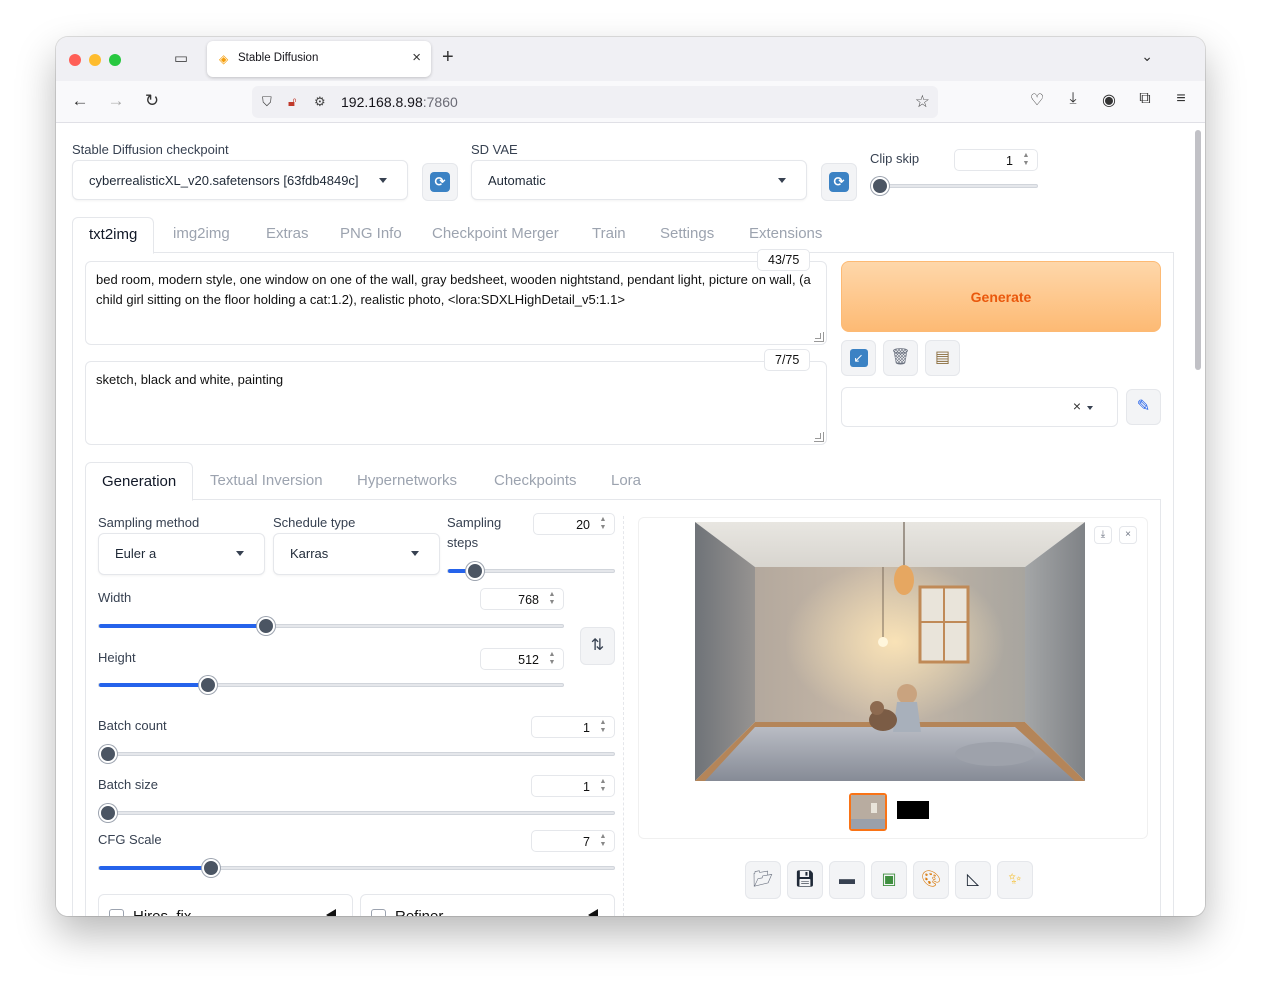 The height and width of the screenshot is (991, 1261). I want to click on tab-generation: Generation, so click(139, 481).